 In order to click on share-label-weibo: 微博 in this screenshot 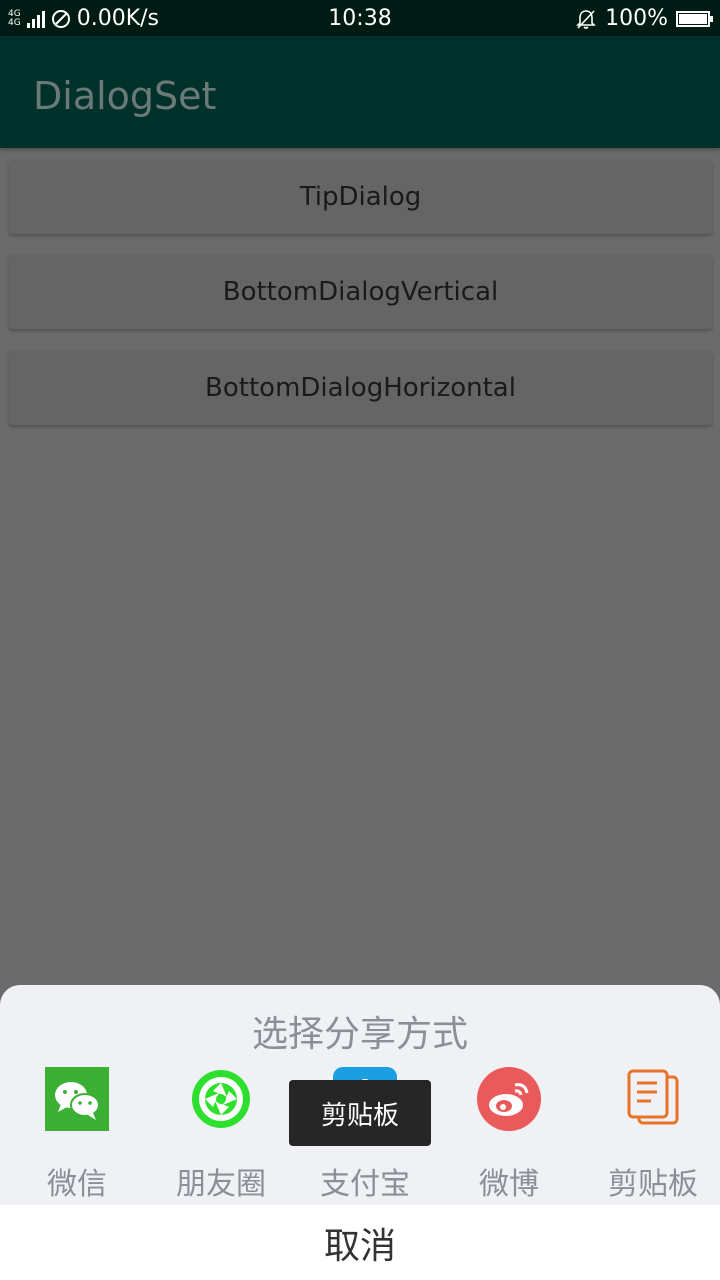, I will do `click(509, 1184)`.